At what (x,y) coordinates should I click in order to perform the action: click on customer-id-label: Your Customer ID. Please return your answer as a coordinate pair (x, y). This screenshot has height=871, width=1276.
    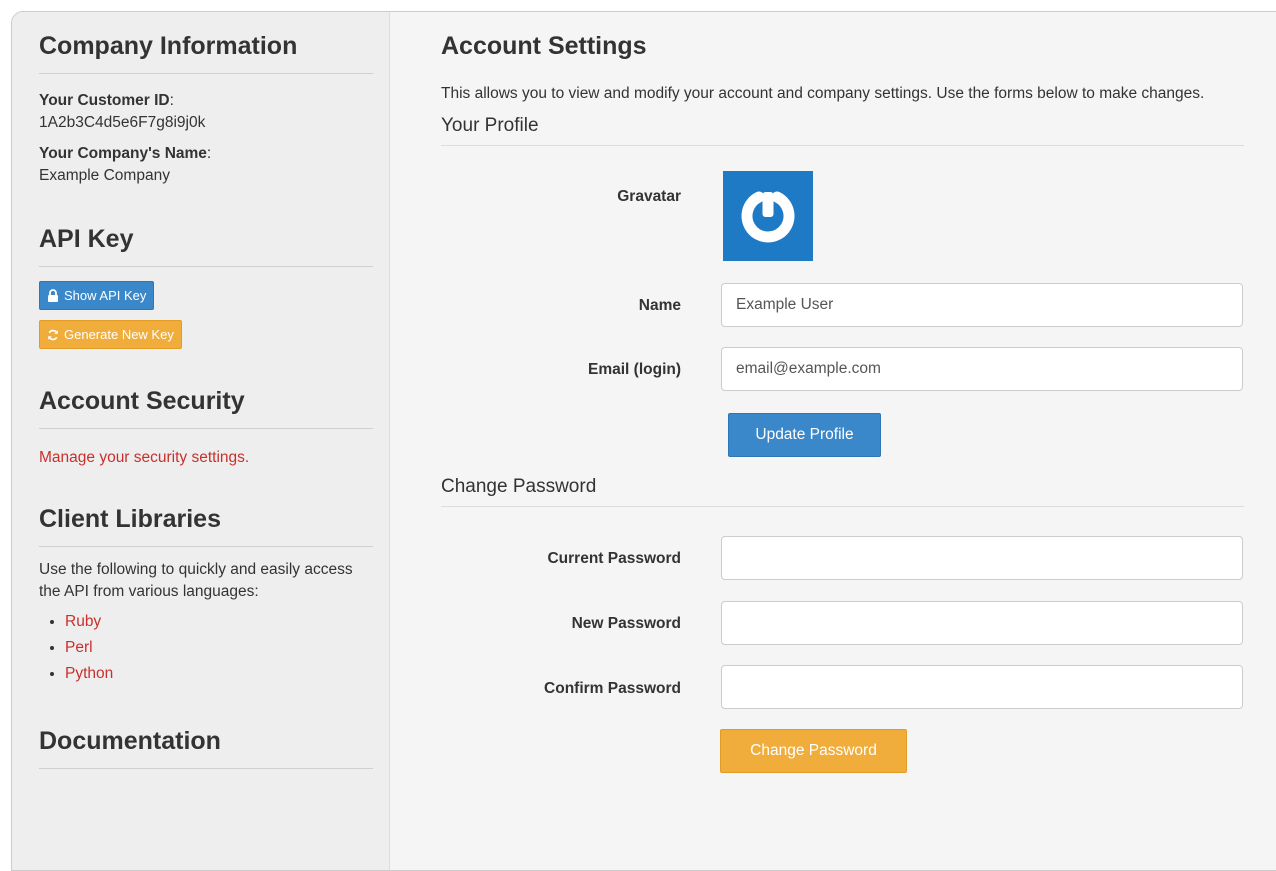
    Looking at the image, I should click on (104, 100).